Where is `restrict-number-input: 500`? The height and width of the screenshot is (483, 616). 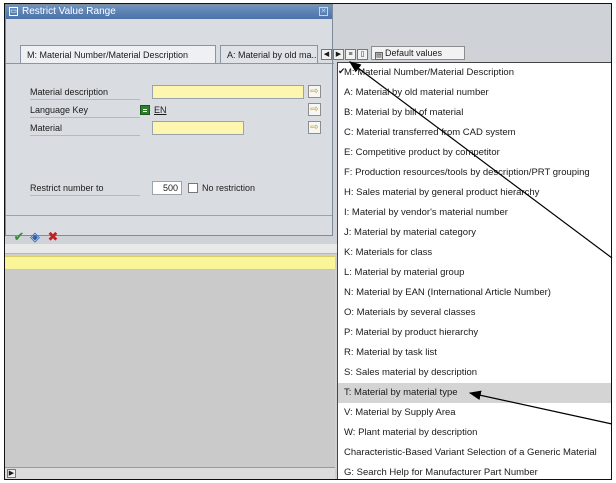 restrict-number-input: 500 is located at coordinates (167, 188).